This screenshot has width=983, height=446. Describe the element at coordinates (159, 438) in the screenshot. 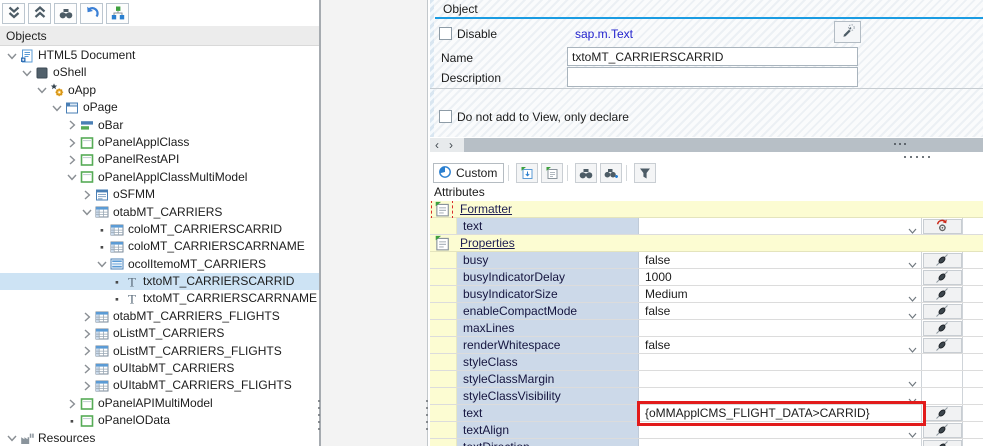

I see `tree-item-resources: Resources` at that location.